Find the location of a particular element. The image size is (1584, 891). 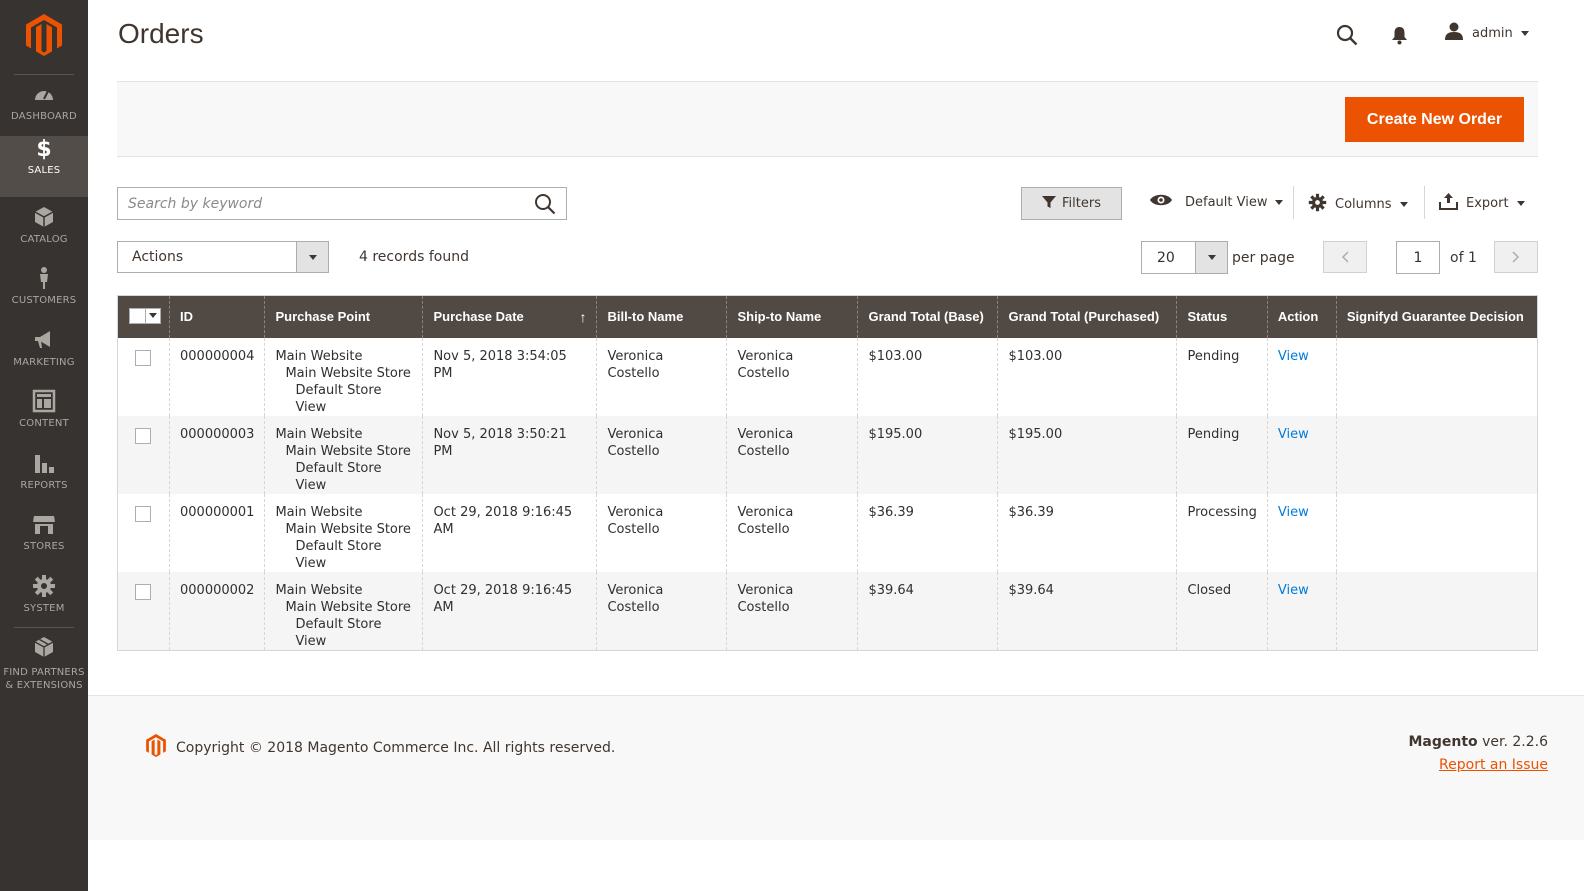

sidebar-item-sales: $ SALES is located at coordinates (44, 166).